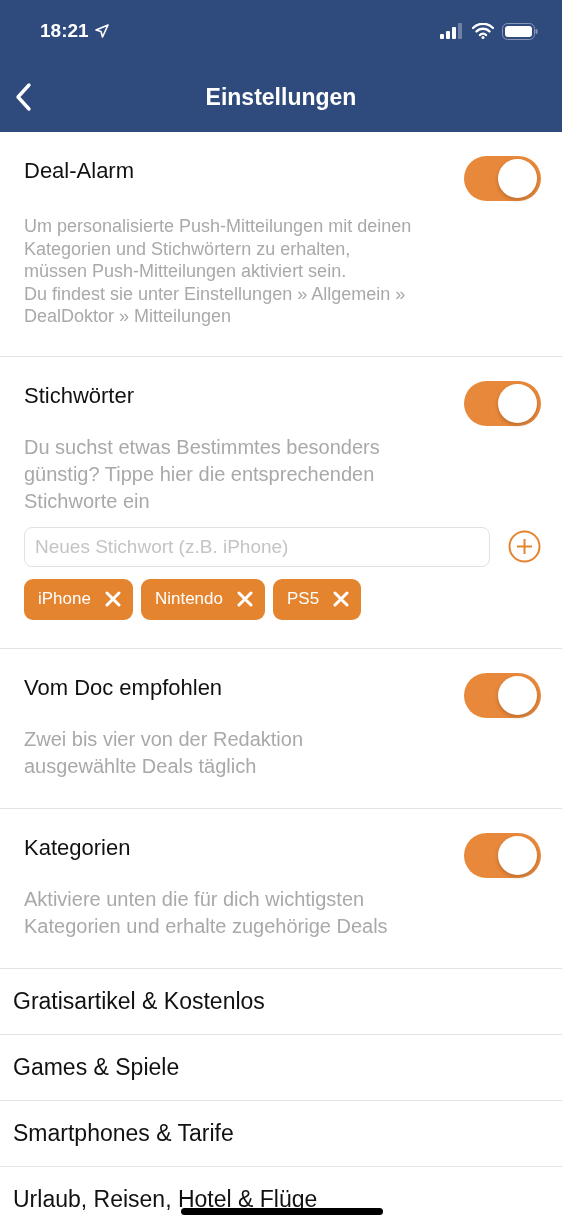  What do you see at coordinates (123, 687) in the screenshot?
I see `section-title: Vom Doc empfohlen` at bounding box center [123, 687].